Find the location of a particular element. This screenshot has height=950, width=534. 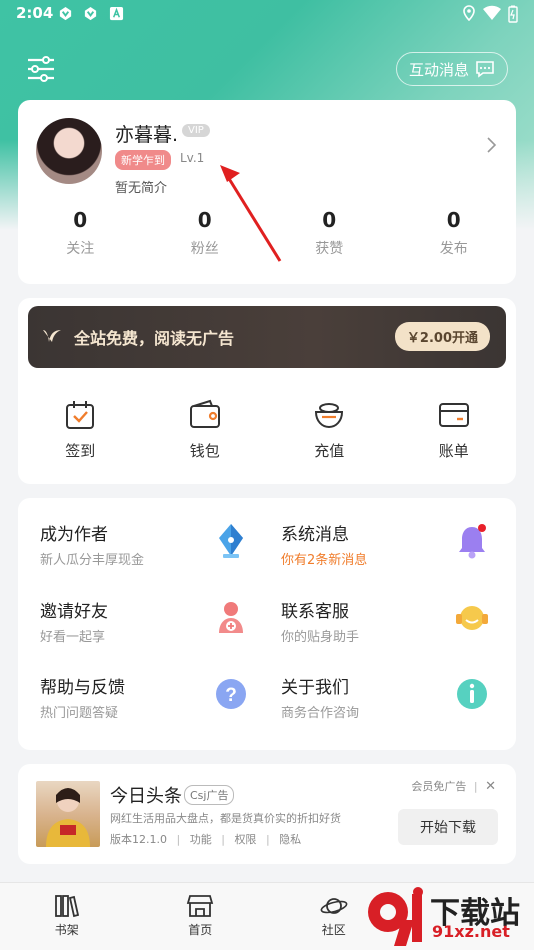

watermark-url: 91xz.net is located at coordinates (471, 931).